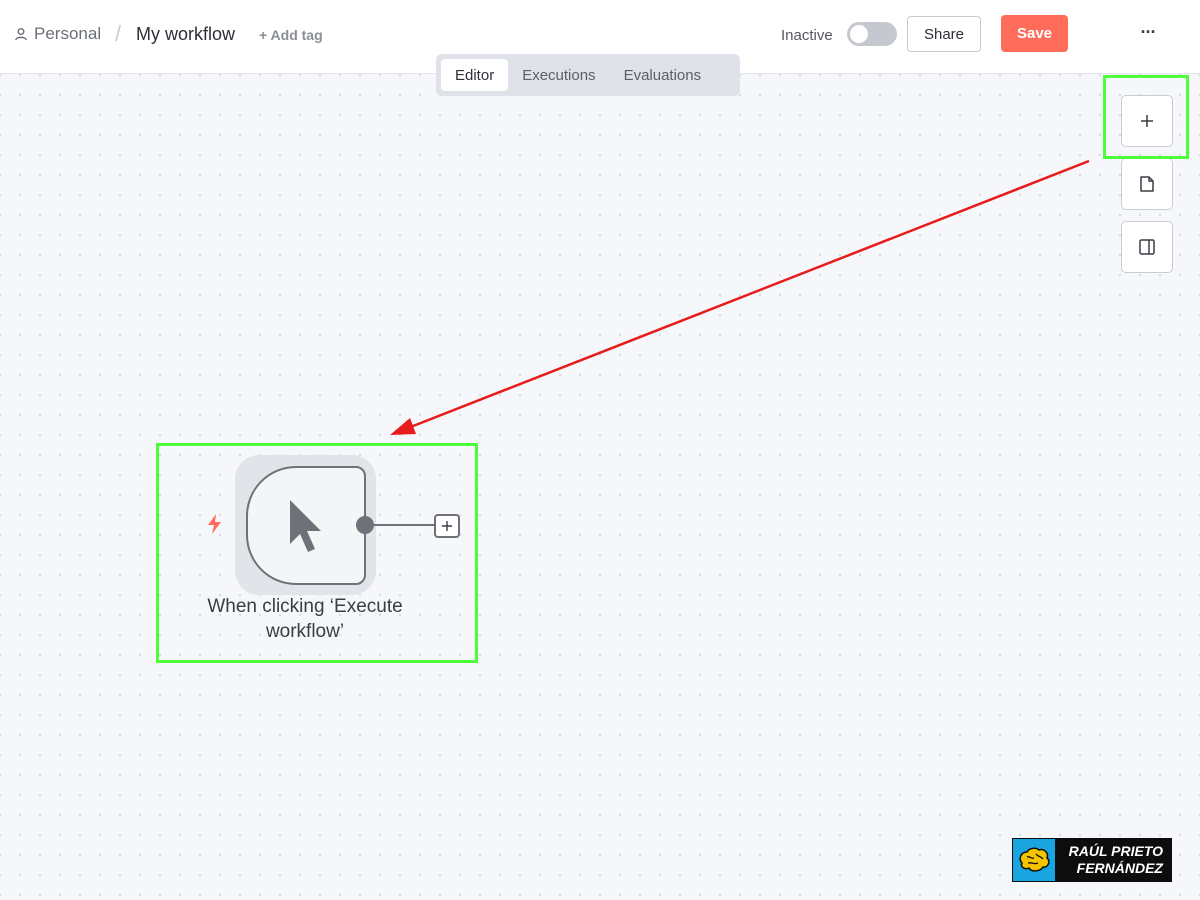 The width and height of the screenshot is (1200, 900). I want to click on cursor-icon, so click(305, 526).